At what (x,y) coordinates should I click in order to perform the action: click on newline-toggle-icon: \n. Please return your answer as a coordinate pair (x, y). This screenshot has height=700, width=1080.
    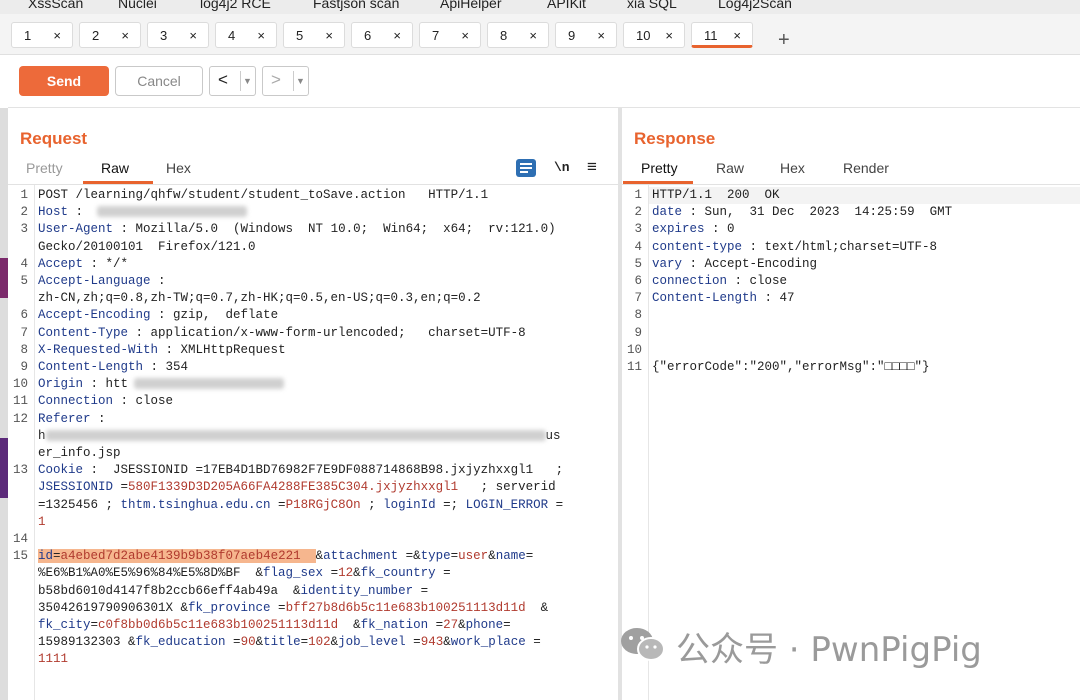
    Looking at the image, I should click on (562, 167).